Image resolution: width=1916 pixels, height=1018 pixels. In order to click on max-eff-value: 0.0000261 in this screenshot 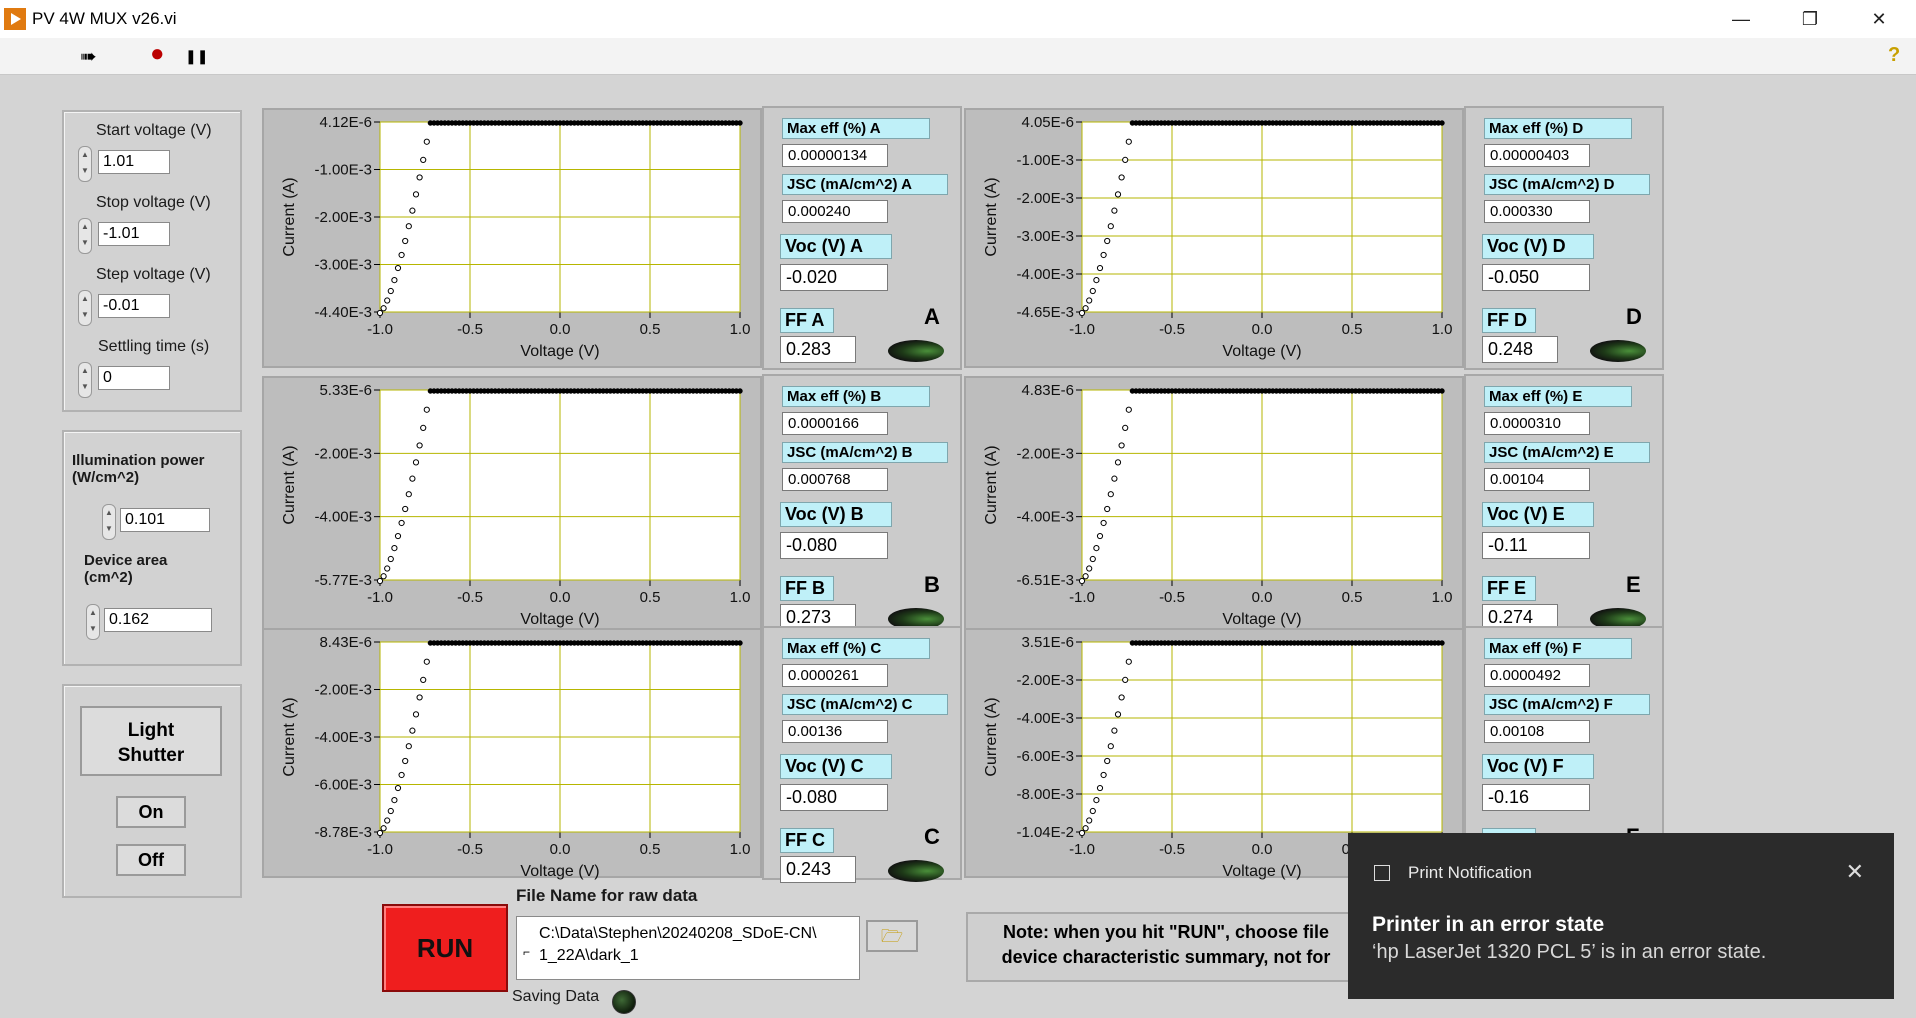, I will do `click(835, 675)`.